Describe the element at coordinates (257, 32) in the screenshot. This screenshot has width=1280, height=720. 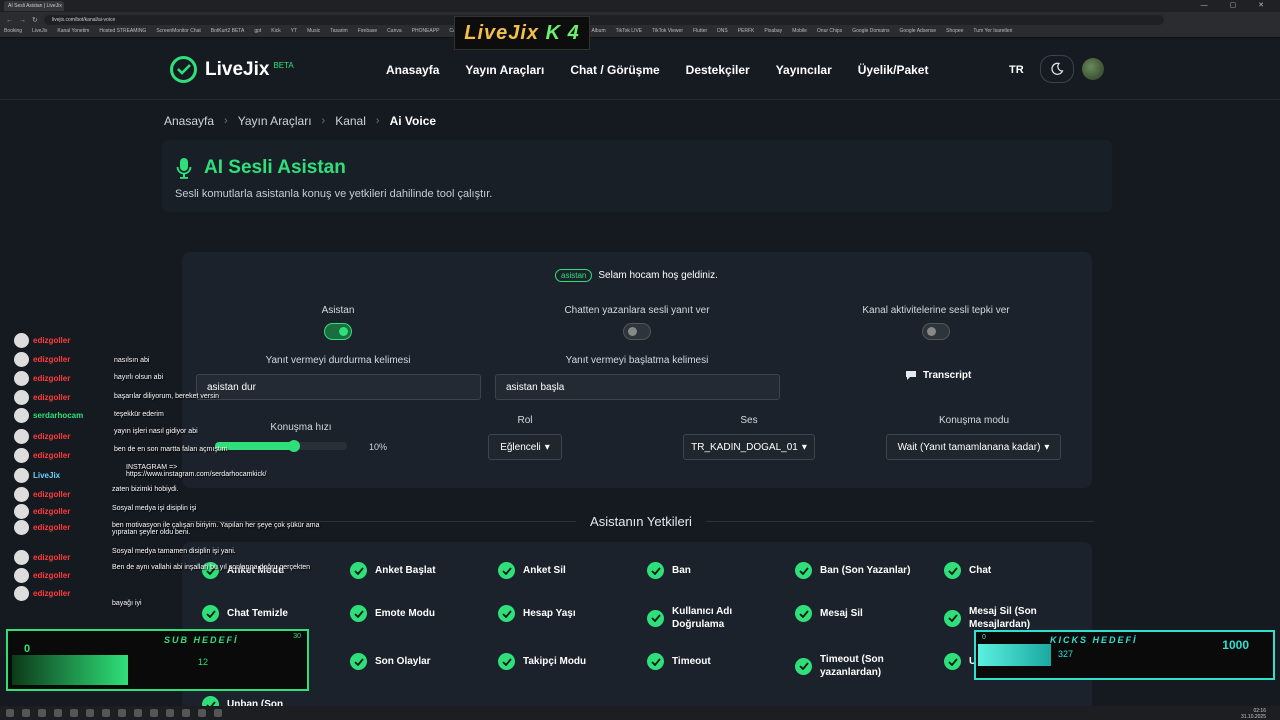
I see `bookmark-item: gpt` at that location.